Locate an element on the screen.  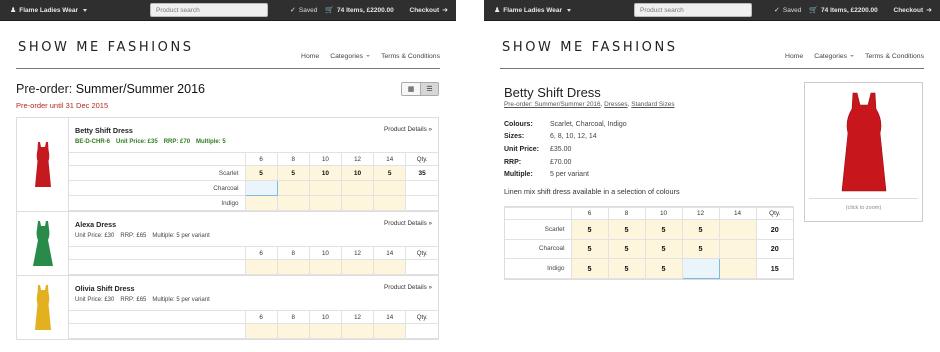
attribute-row: RRP: £70.00 is located at coordinates (565, 162).